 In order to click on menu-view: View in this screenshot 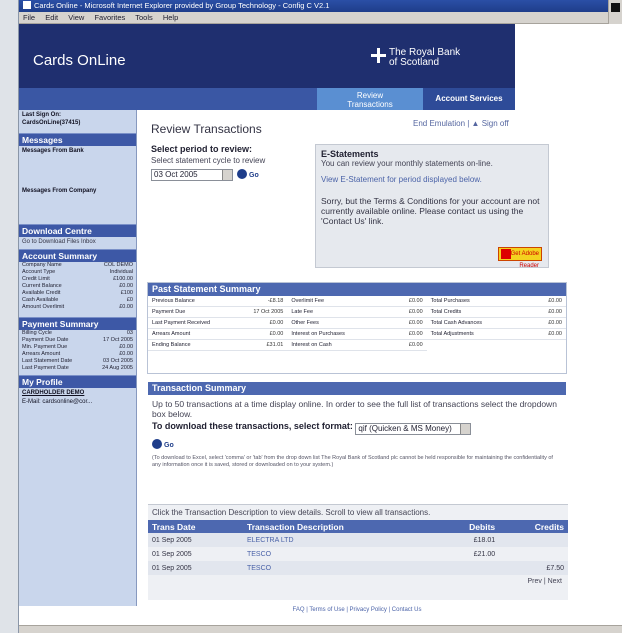, I will do `click(76, 17)`.